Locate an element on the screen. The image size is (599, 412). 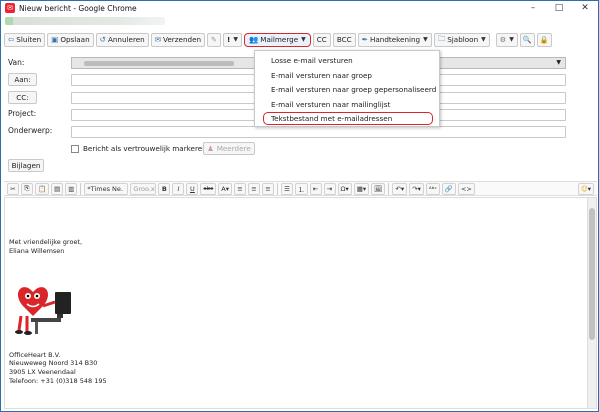
menu-item-tekstbestand: Tekstbestand met e-mailadressen is located at coordinates (331, 118).